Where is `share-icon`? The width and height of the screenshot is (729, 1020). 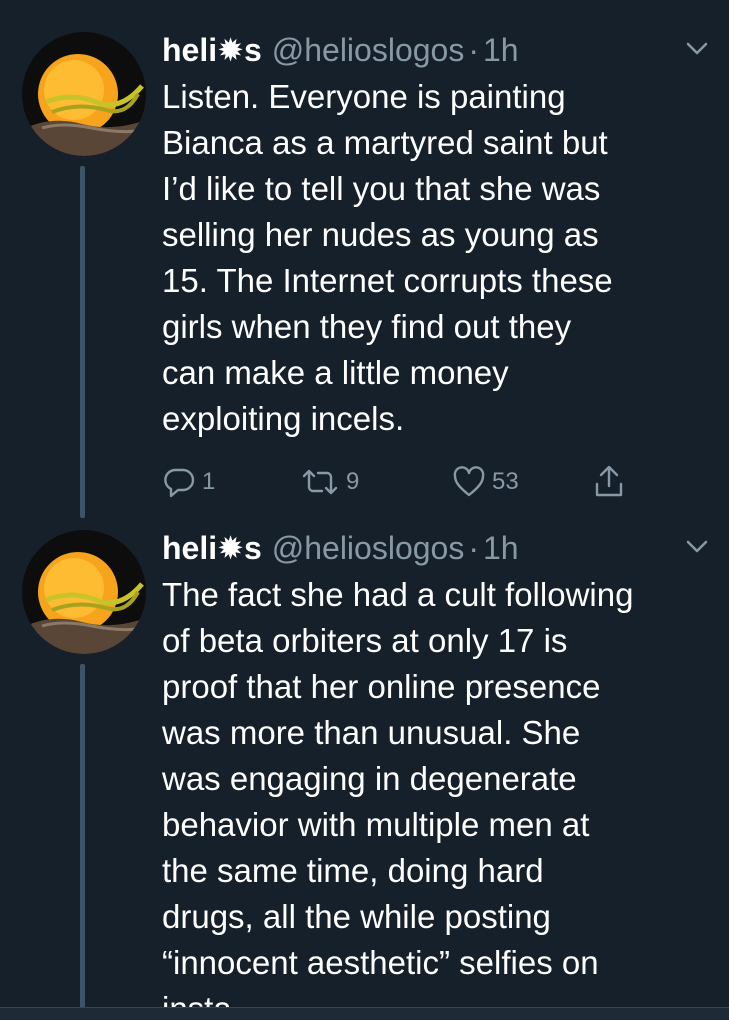
share-icon is located at coordinates (609, 481).